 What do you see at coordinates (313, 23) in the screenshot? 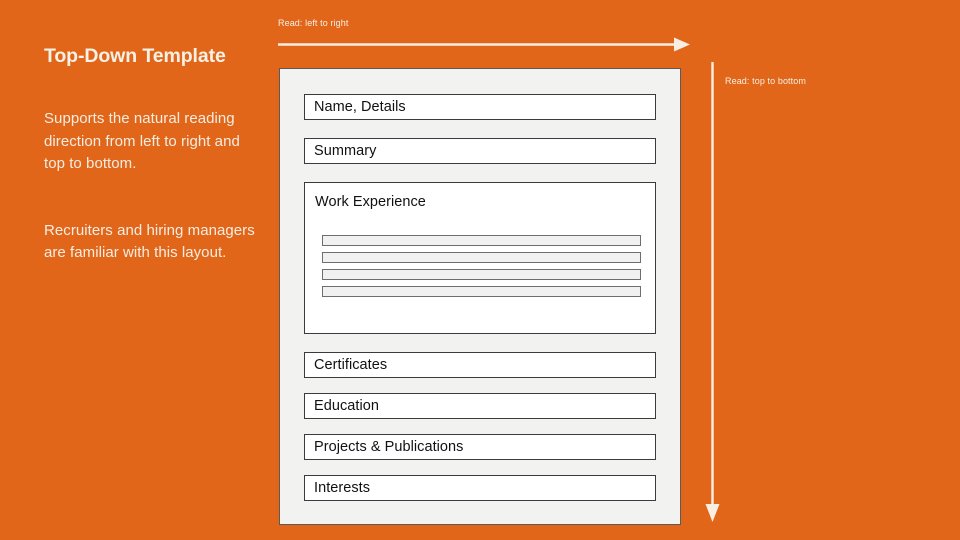
I see `read-left-to-right-label: Read: left to right` at bounding box center [313, 23].